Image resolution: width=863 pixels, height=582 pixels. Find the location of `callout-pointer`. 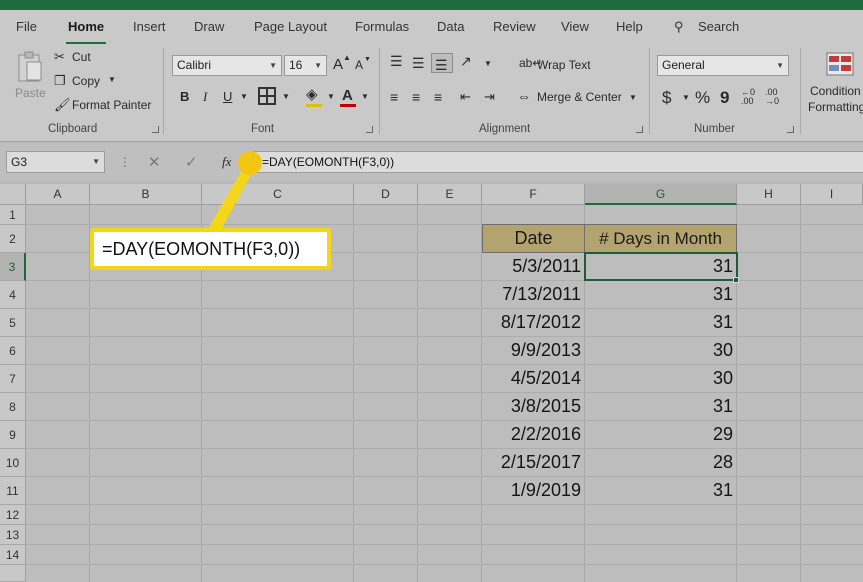

callout-pointer is located at coordinates (231, 197).